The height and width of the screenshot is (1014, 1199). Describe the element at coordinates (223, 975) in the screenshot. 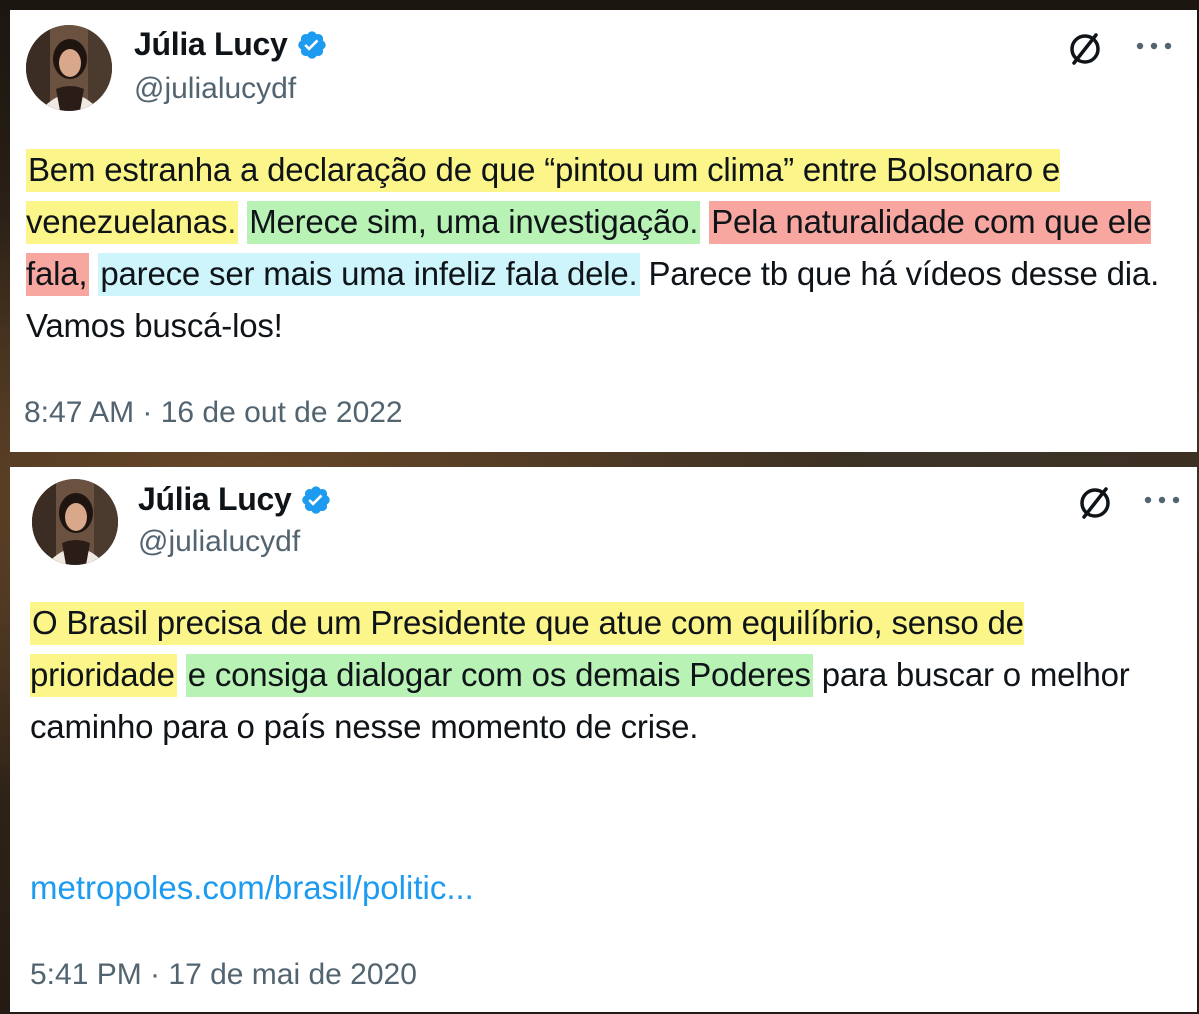

I see `tweet-timestamp: 5:41 PM · 17 de mai de 2020` at that location.